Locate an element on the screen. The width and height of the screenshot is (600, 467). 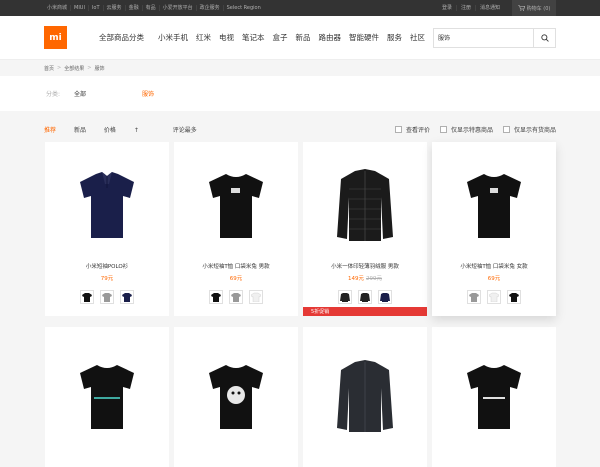
sort-recommended: 推荐 is located at coordinates (50, 130).